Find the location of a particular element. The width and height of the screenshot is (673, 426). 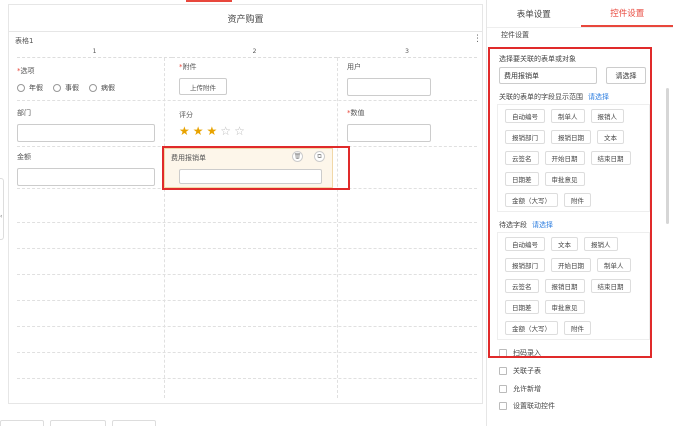

chevron-left-icon: ‹ is located at coordinates (1, 216).